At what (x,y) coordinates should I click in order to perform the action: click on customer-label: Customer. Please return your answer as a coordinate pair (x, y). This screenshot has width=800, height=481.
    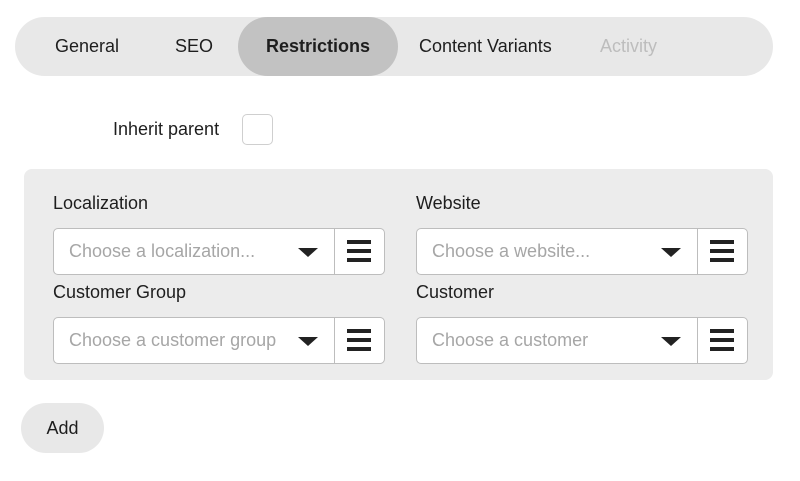
    Looking at the image, I should click on (455, 292).